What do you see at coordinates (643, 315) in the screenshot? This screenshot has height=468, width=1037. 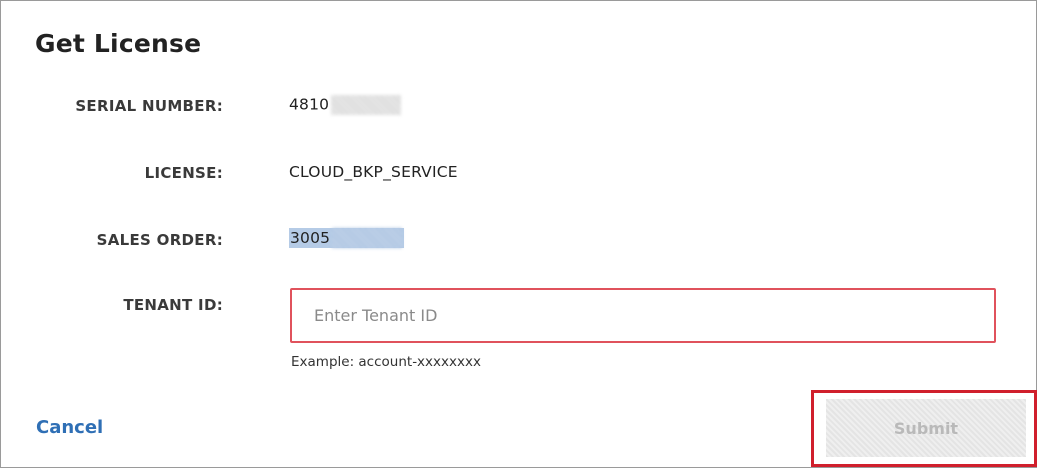 I see `tenant-id-input` at bounding box center [643, 315].